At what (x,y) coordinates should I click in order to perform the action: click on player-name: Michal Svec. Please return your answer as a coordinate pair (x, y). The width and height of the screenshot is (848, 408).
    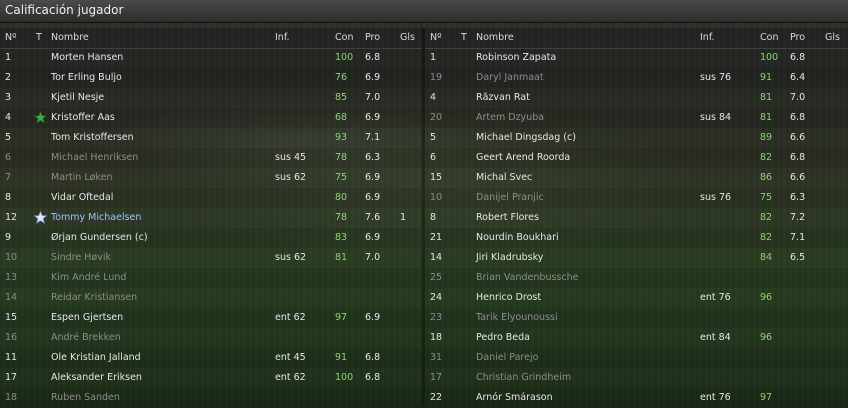
    Looking at the image, I should click on (504, 177).